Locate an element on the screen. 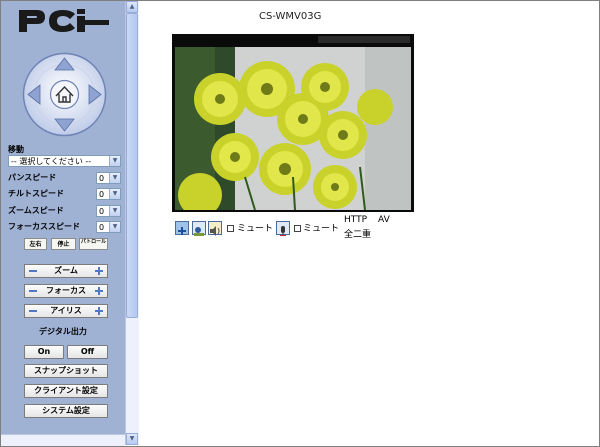 The height and width of the screenshot is (447, 600). iris-label: アイリス is located at coordinates (66, 310).